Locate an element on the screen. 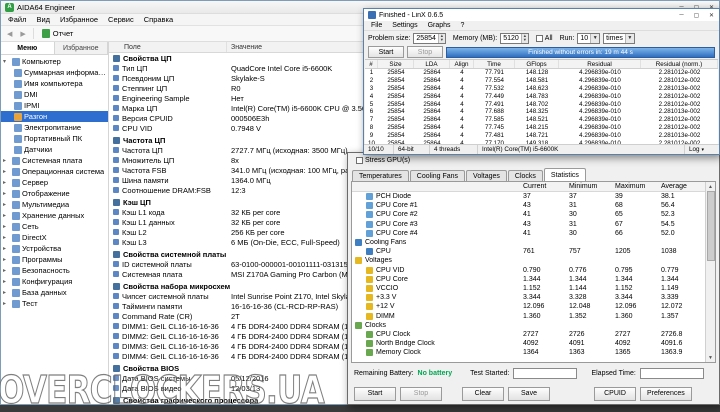  scroll-down-icon: ▼ is located at coordinates (710, 357).